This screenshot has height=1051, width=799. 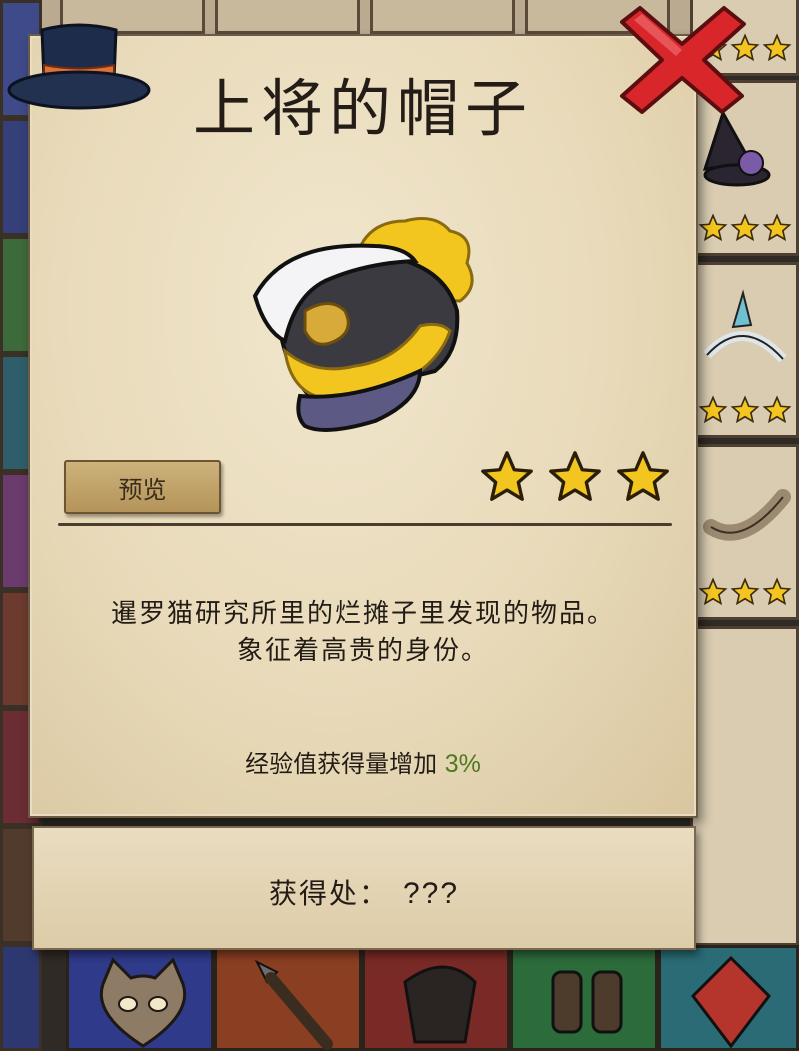 I want to click on source-label: 获得处：, so click(x=328, y=893).